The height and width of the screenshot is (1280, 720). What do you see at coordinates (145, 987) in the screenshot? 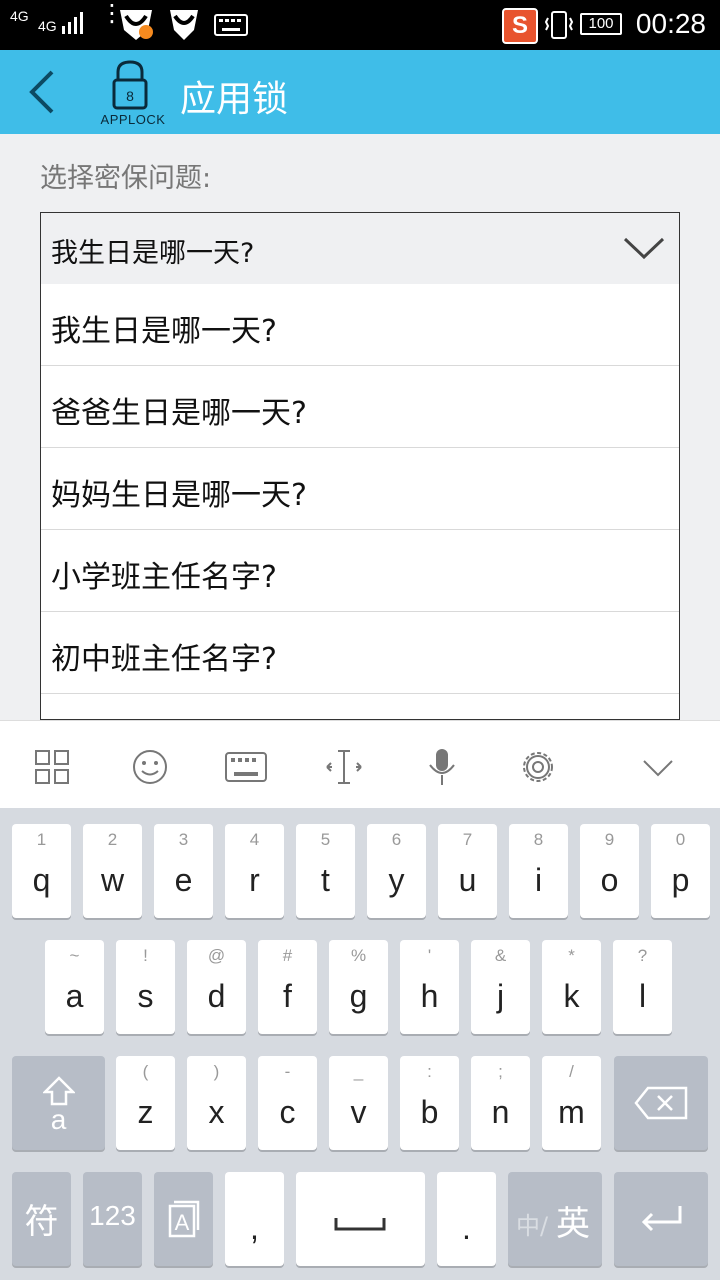
I see `key-s: ! s` at bounding box center [145, 987].